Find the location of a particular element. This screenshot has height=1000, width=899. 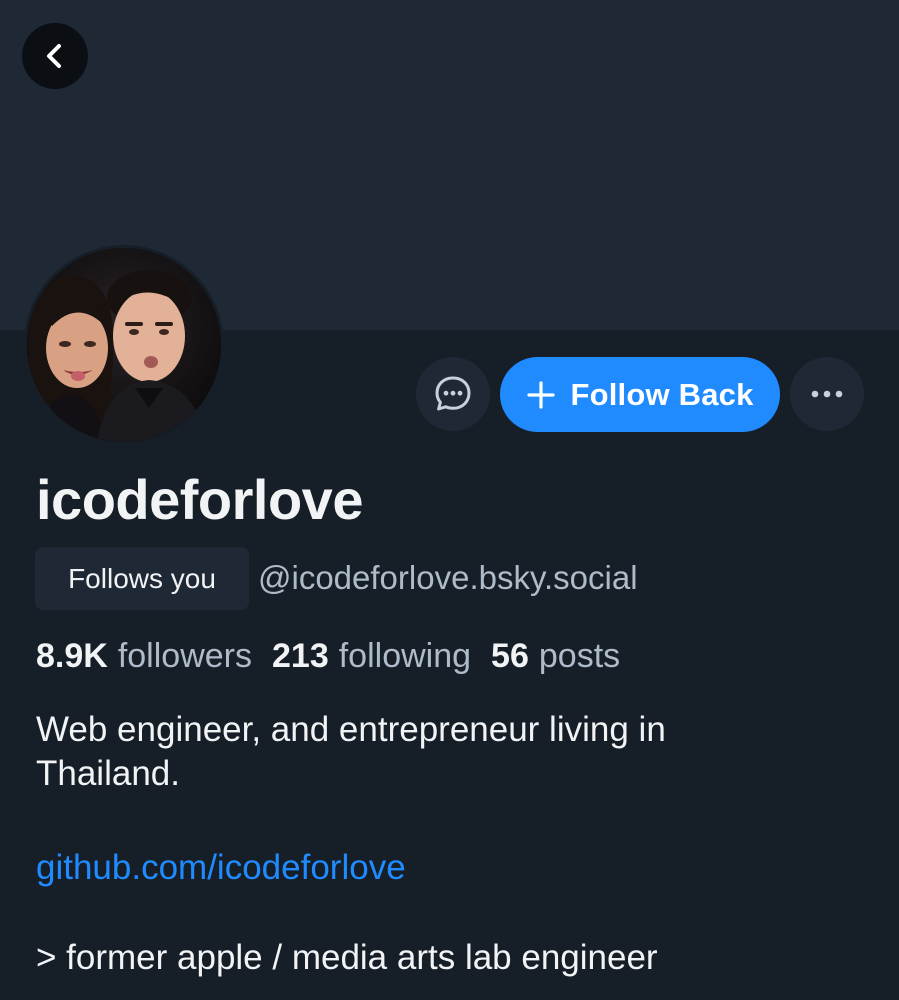

follow-back-label: Follow Back is located at coordinates (662, 394).